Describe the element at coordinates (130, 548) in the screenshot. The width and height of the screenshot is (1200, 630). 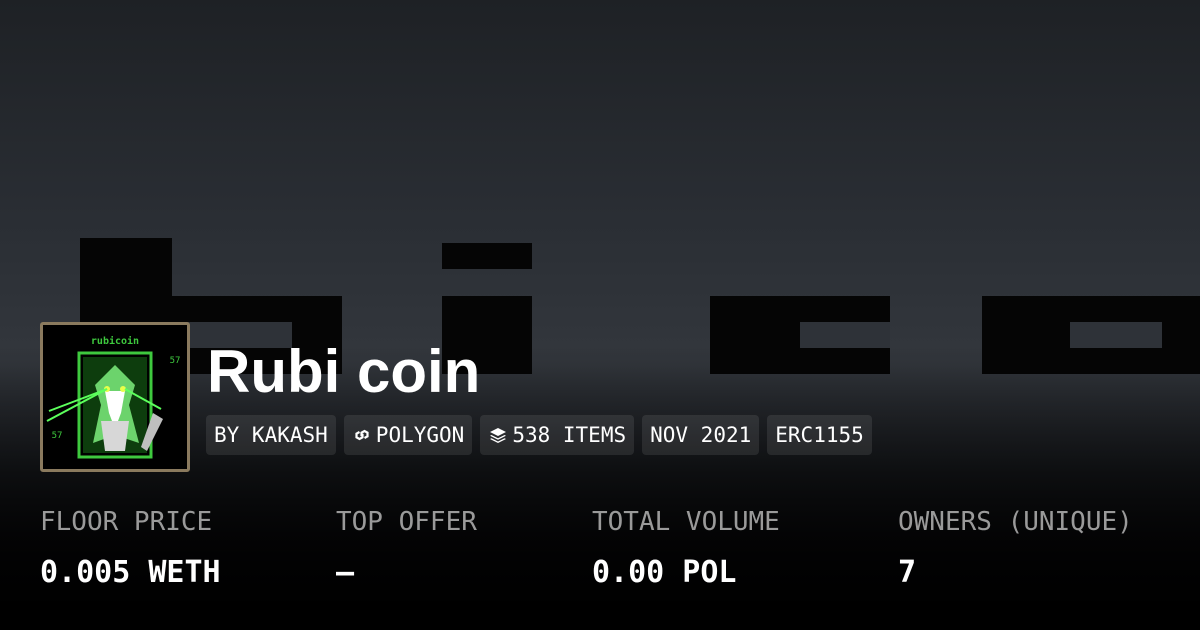
I see `stat-floor-price: FLOOR PRICE 0.005 WETH` at that location.